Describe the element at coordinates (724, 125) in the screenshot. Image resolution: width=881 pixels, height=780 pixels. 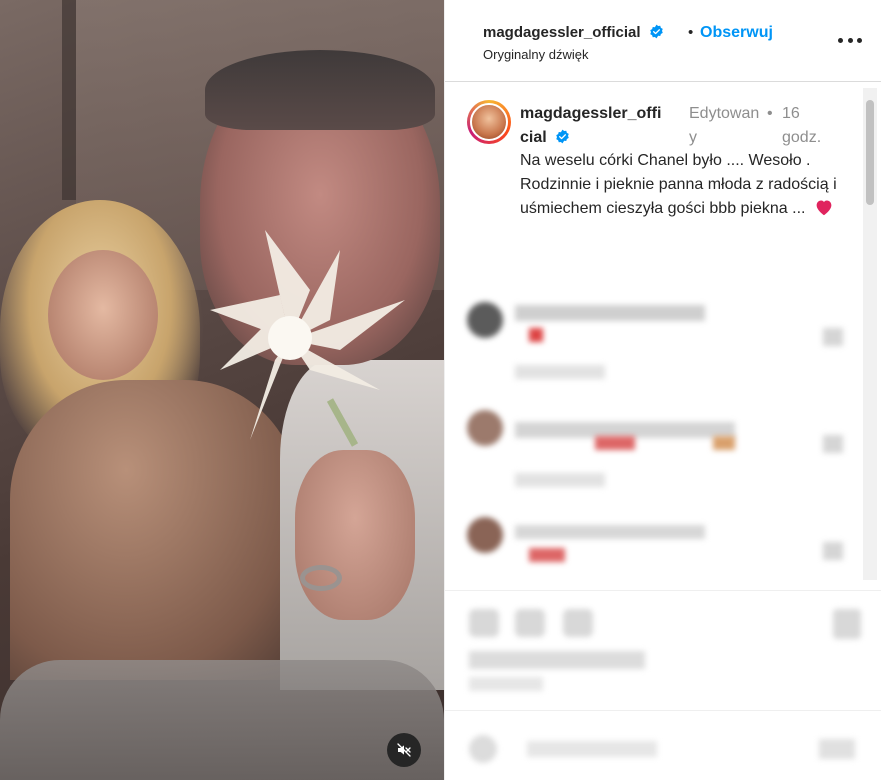
I see `edited-label: Edytowany` at that location.